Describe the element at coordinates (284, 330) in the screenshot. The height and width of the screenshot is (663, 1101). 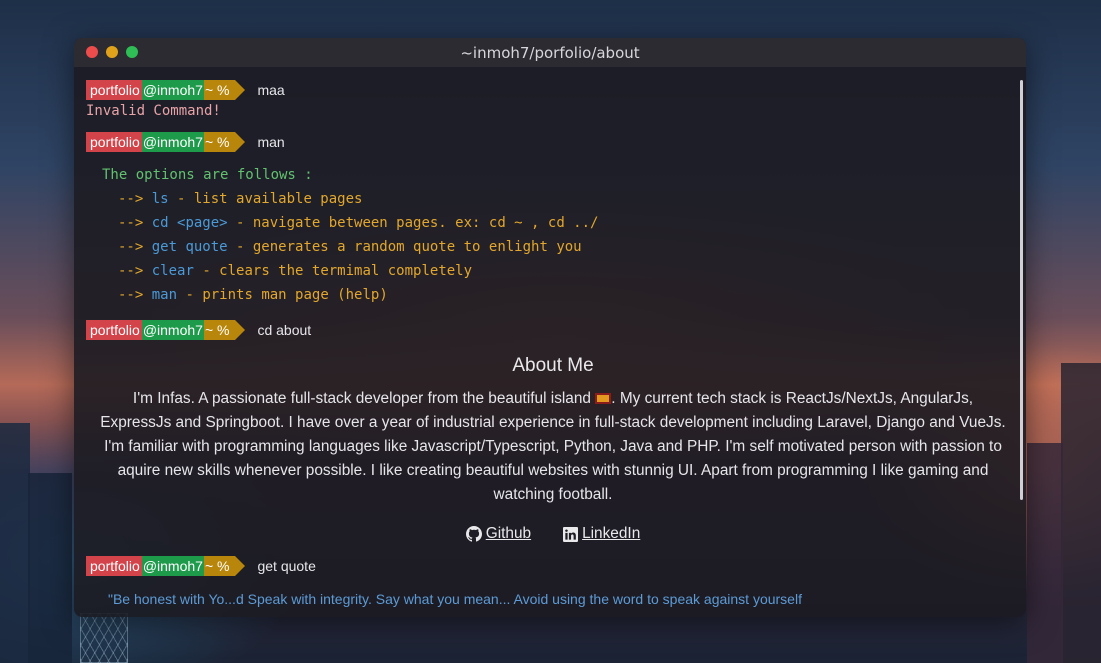
I see `command-text: cd about` at that location.